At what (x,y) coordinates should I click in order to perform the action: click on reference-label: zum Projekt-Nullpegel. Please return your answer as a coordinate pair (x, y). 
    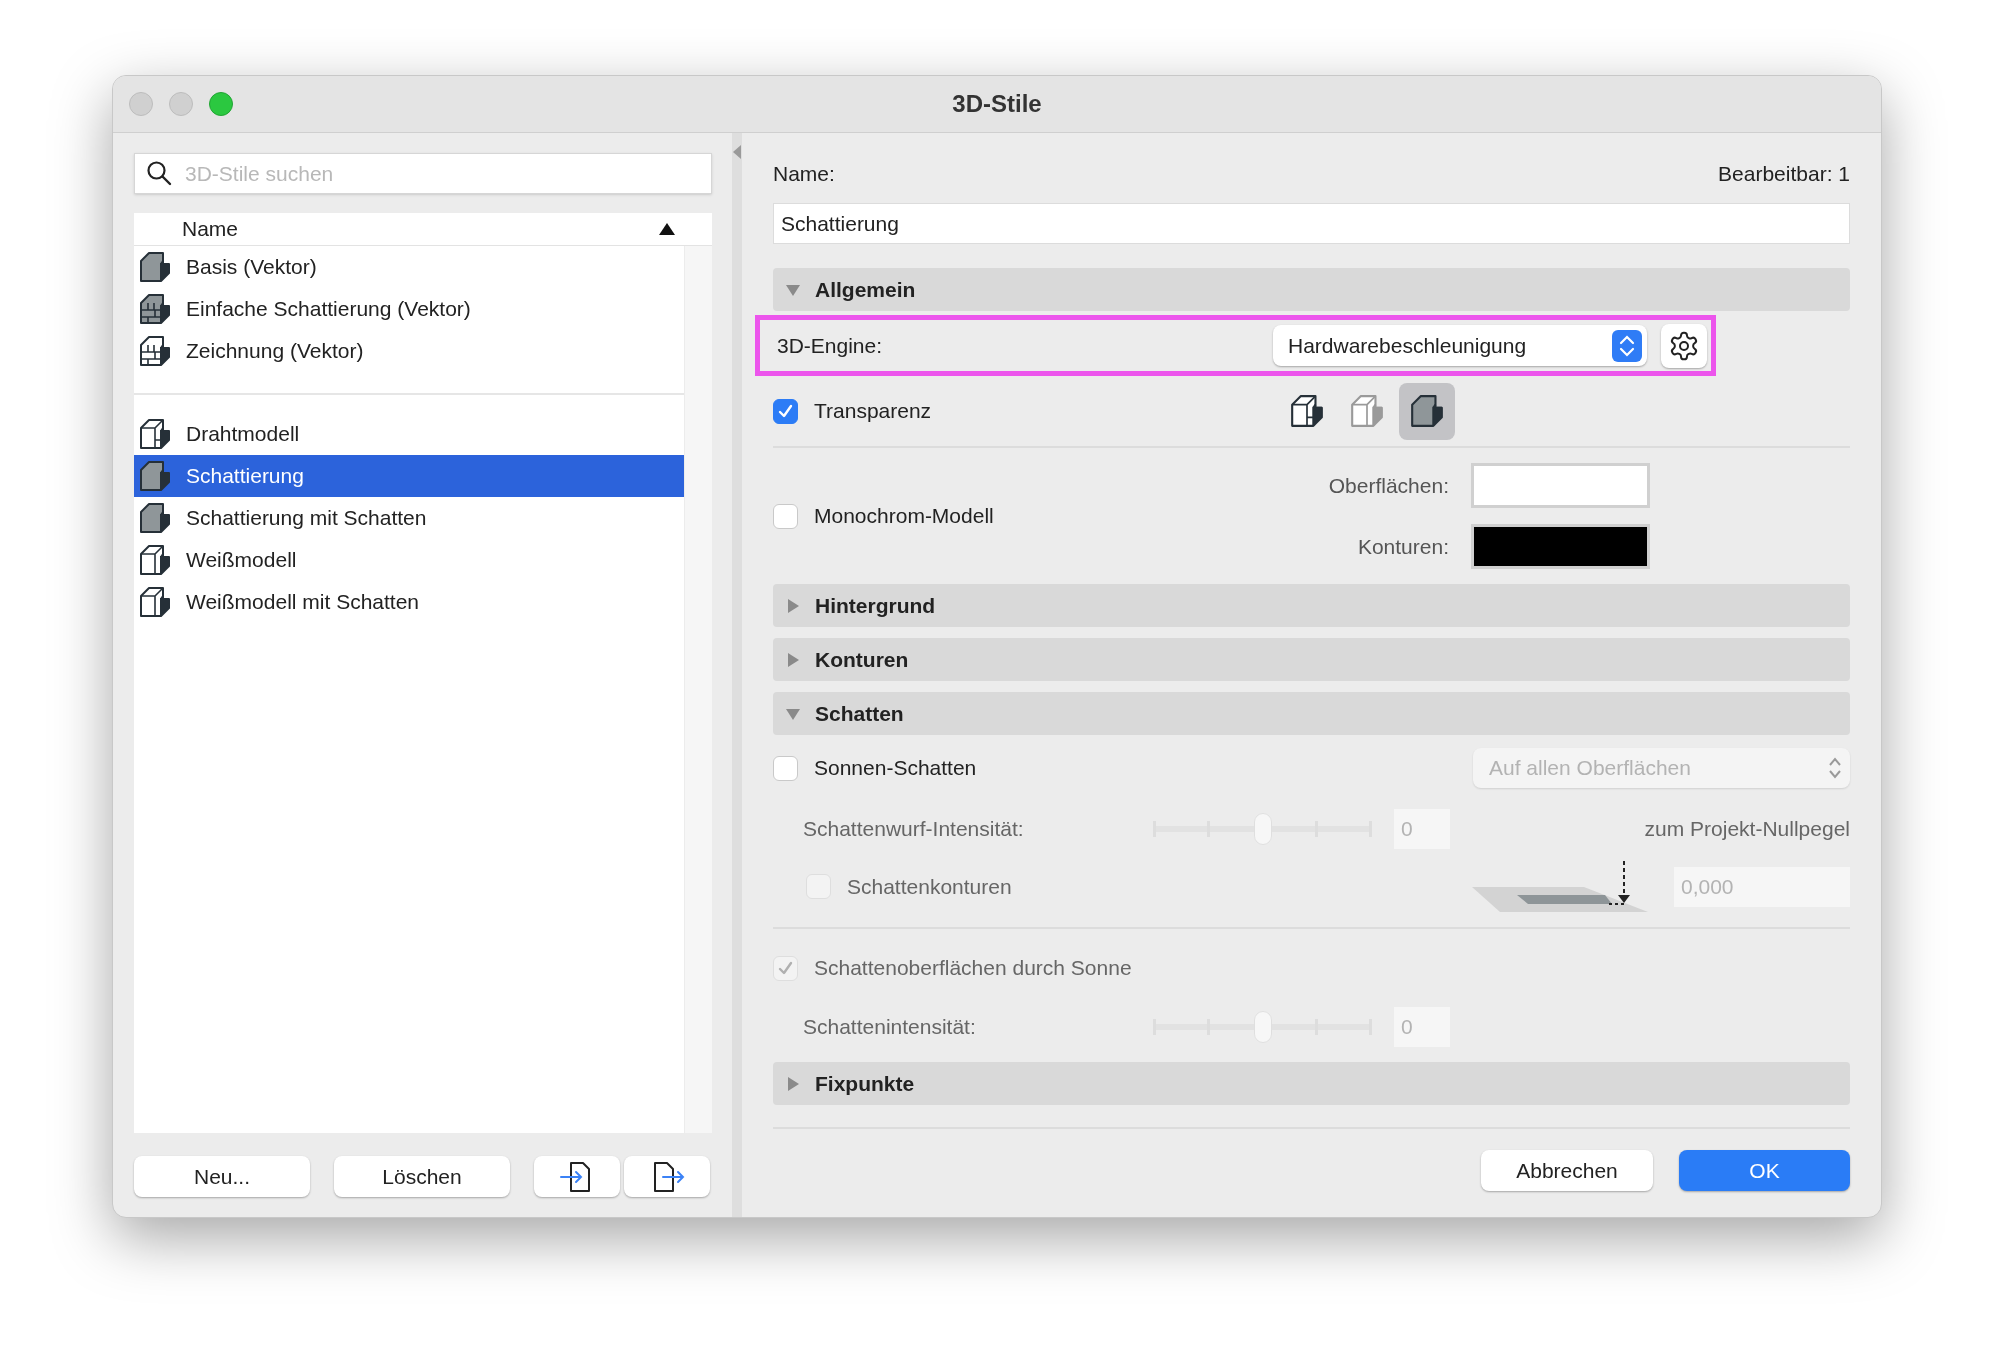
    Looking at the image, I should click on (1746, 829).